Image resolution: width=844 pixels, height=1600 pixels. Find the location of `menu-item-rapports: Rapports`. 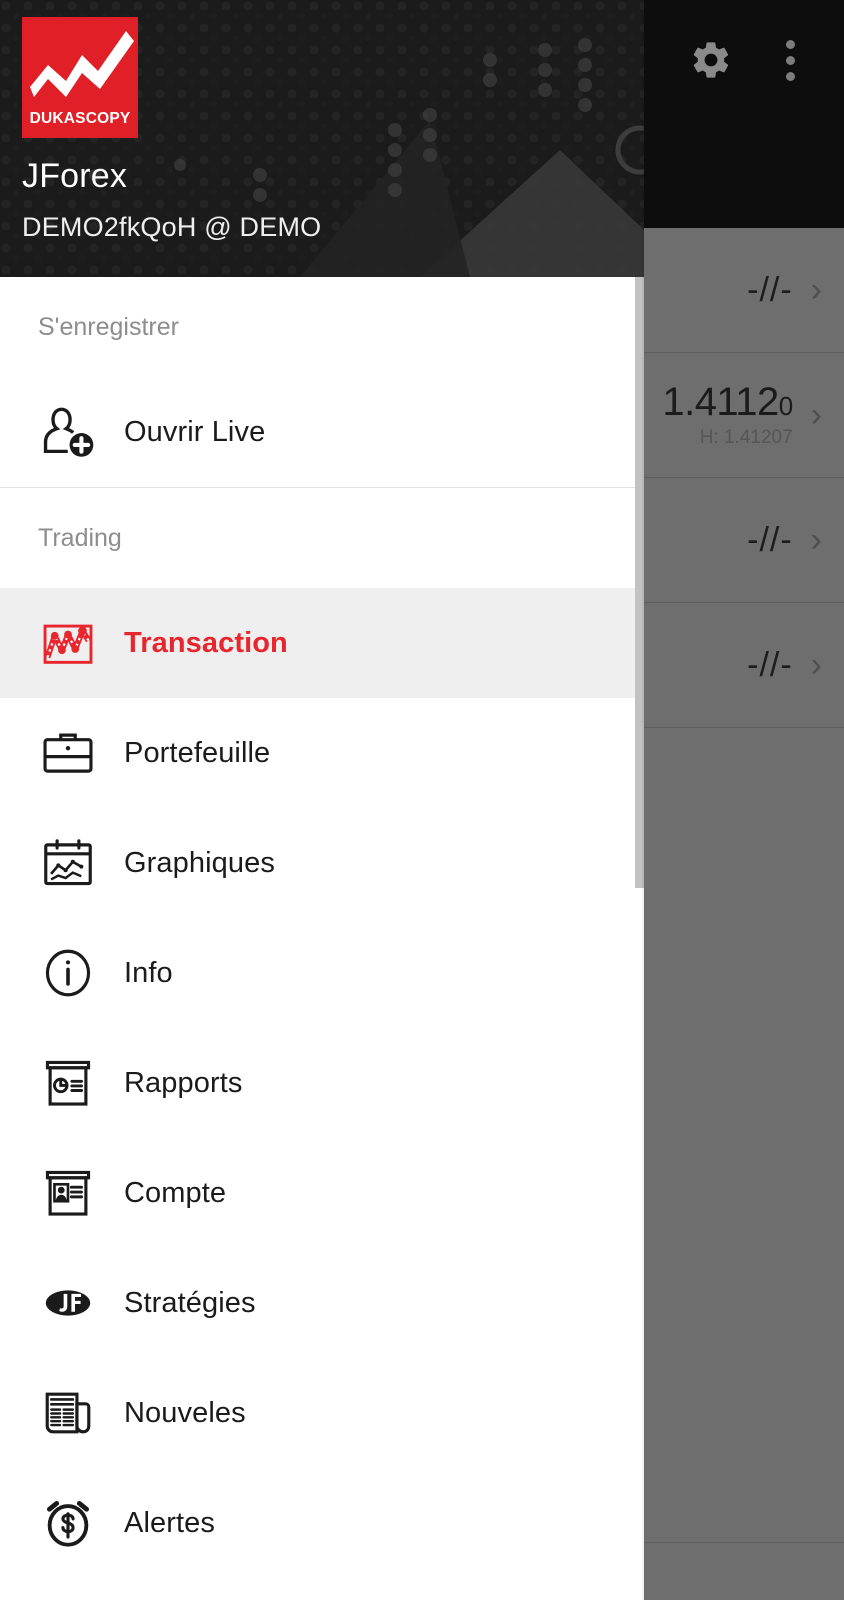

menu-item-rapports: Rapports is located at coordinates (322, 1083).